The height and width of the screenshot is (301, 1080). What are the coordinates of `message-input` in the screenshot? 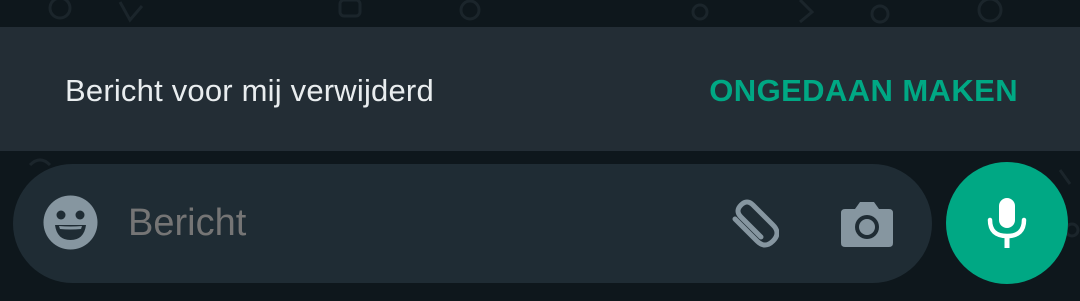 It's located at (408, 223).